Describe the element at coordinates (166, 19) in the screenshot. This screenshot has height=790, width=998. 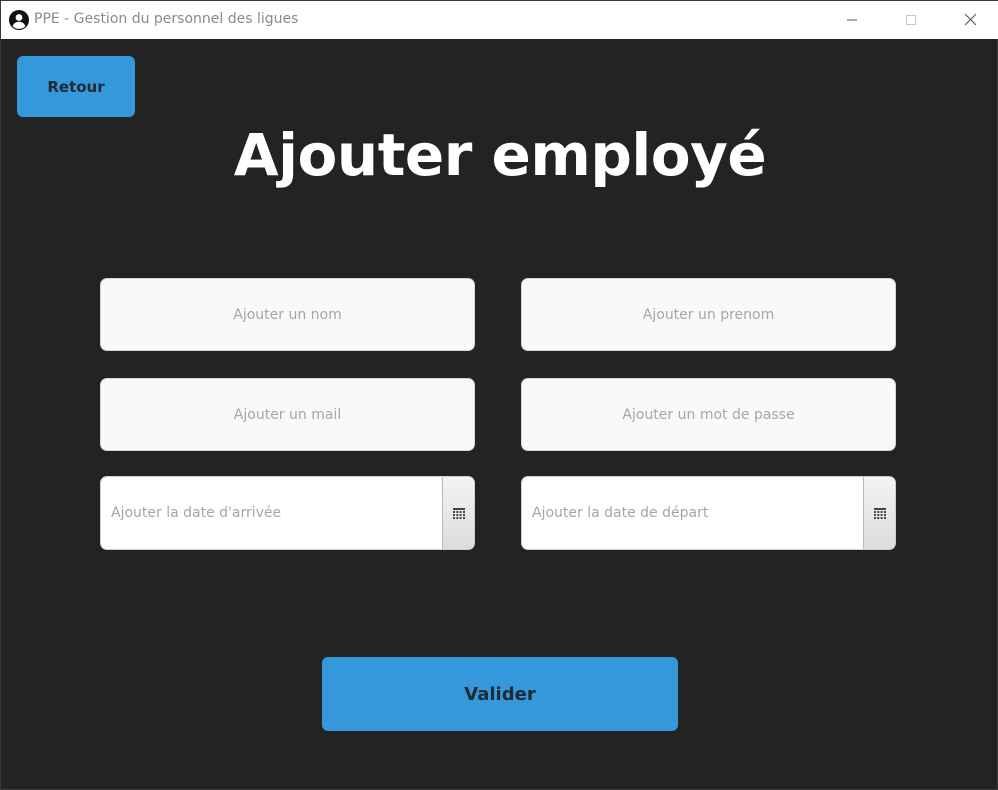
I see `window-title: PPE - Gestion du personnel des ligues` at that location.